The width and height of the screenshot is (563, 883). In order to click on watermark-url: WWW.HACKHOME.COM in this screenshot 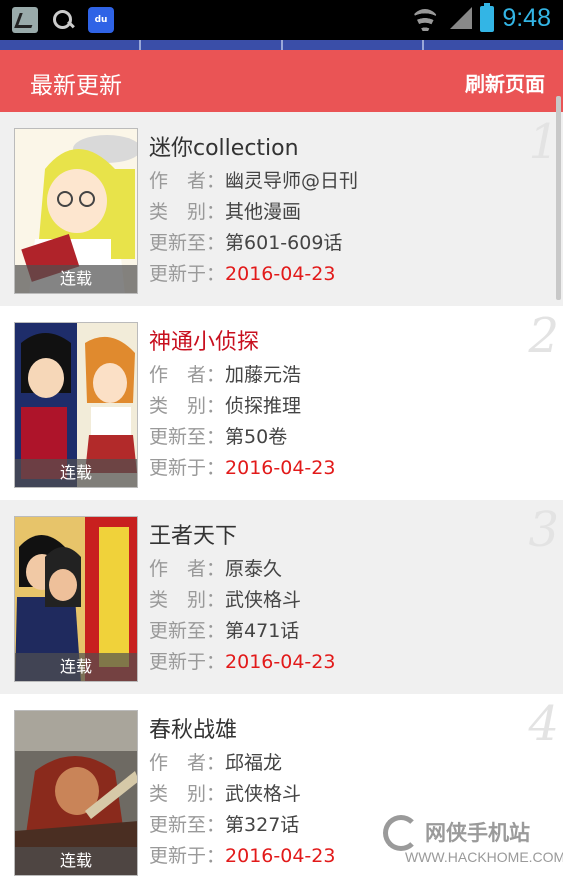, I will do `click(484, 857)`.